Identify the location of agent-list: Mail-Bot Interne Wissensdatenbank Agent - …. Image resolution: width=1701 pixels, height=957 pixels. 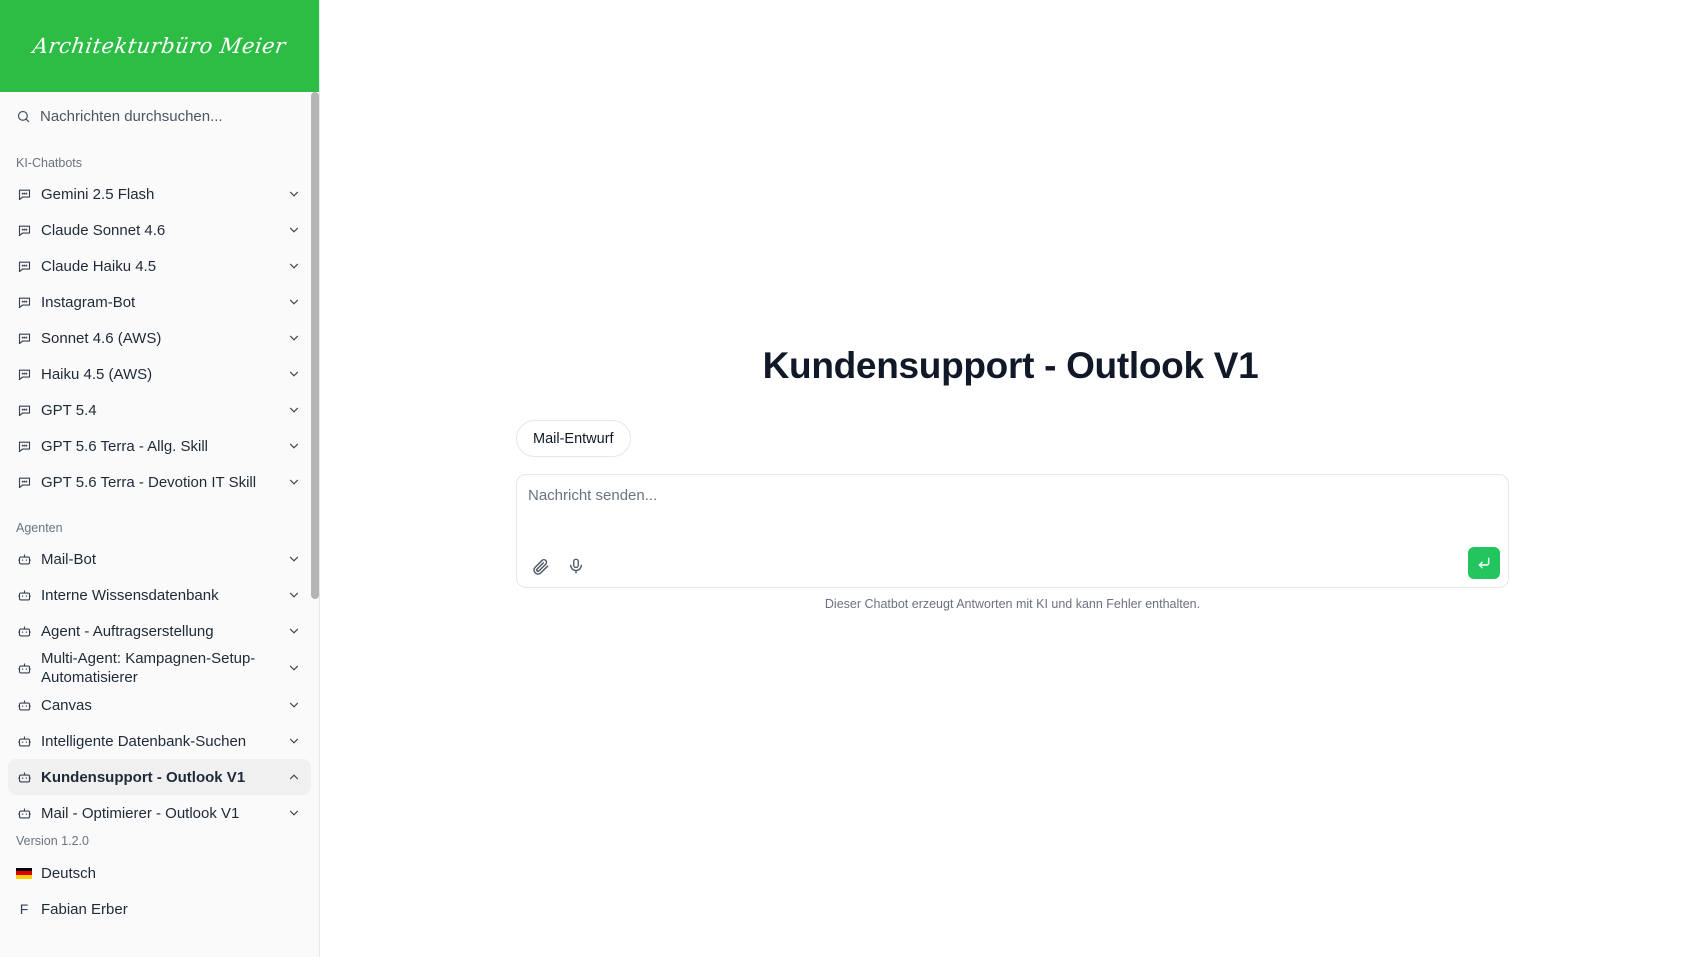
(159, 686).